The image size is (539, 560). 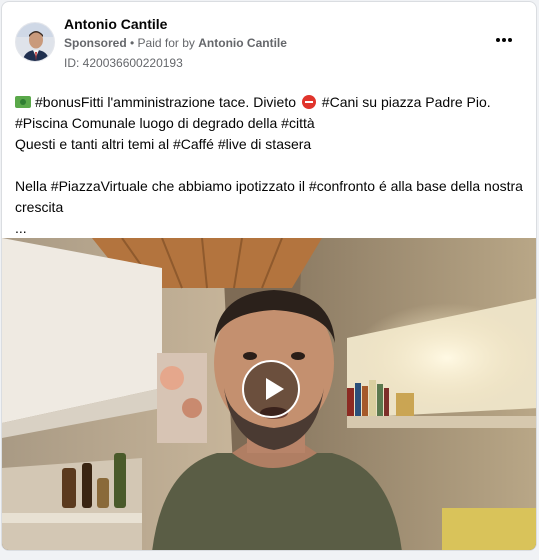 I want to click on avatar-photo, so click(x=35, y=42).